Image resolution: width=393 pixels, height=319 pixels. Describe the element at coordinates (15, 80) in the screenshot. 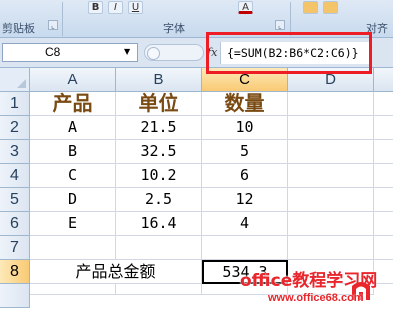

I see `select-all-button` at that location.